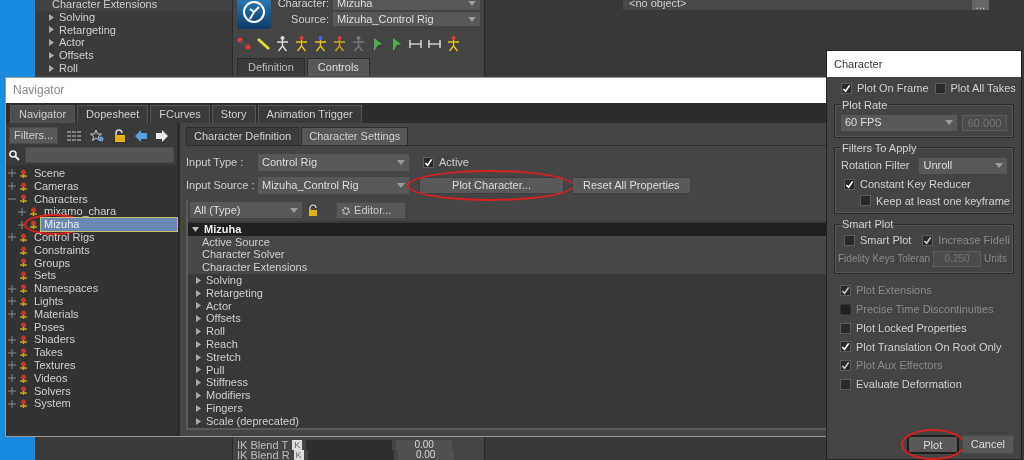 This screenshot has height=460, width=1024. I want to click on tab: FCurves, so click(180, 114).